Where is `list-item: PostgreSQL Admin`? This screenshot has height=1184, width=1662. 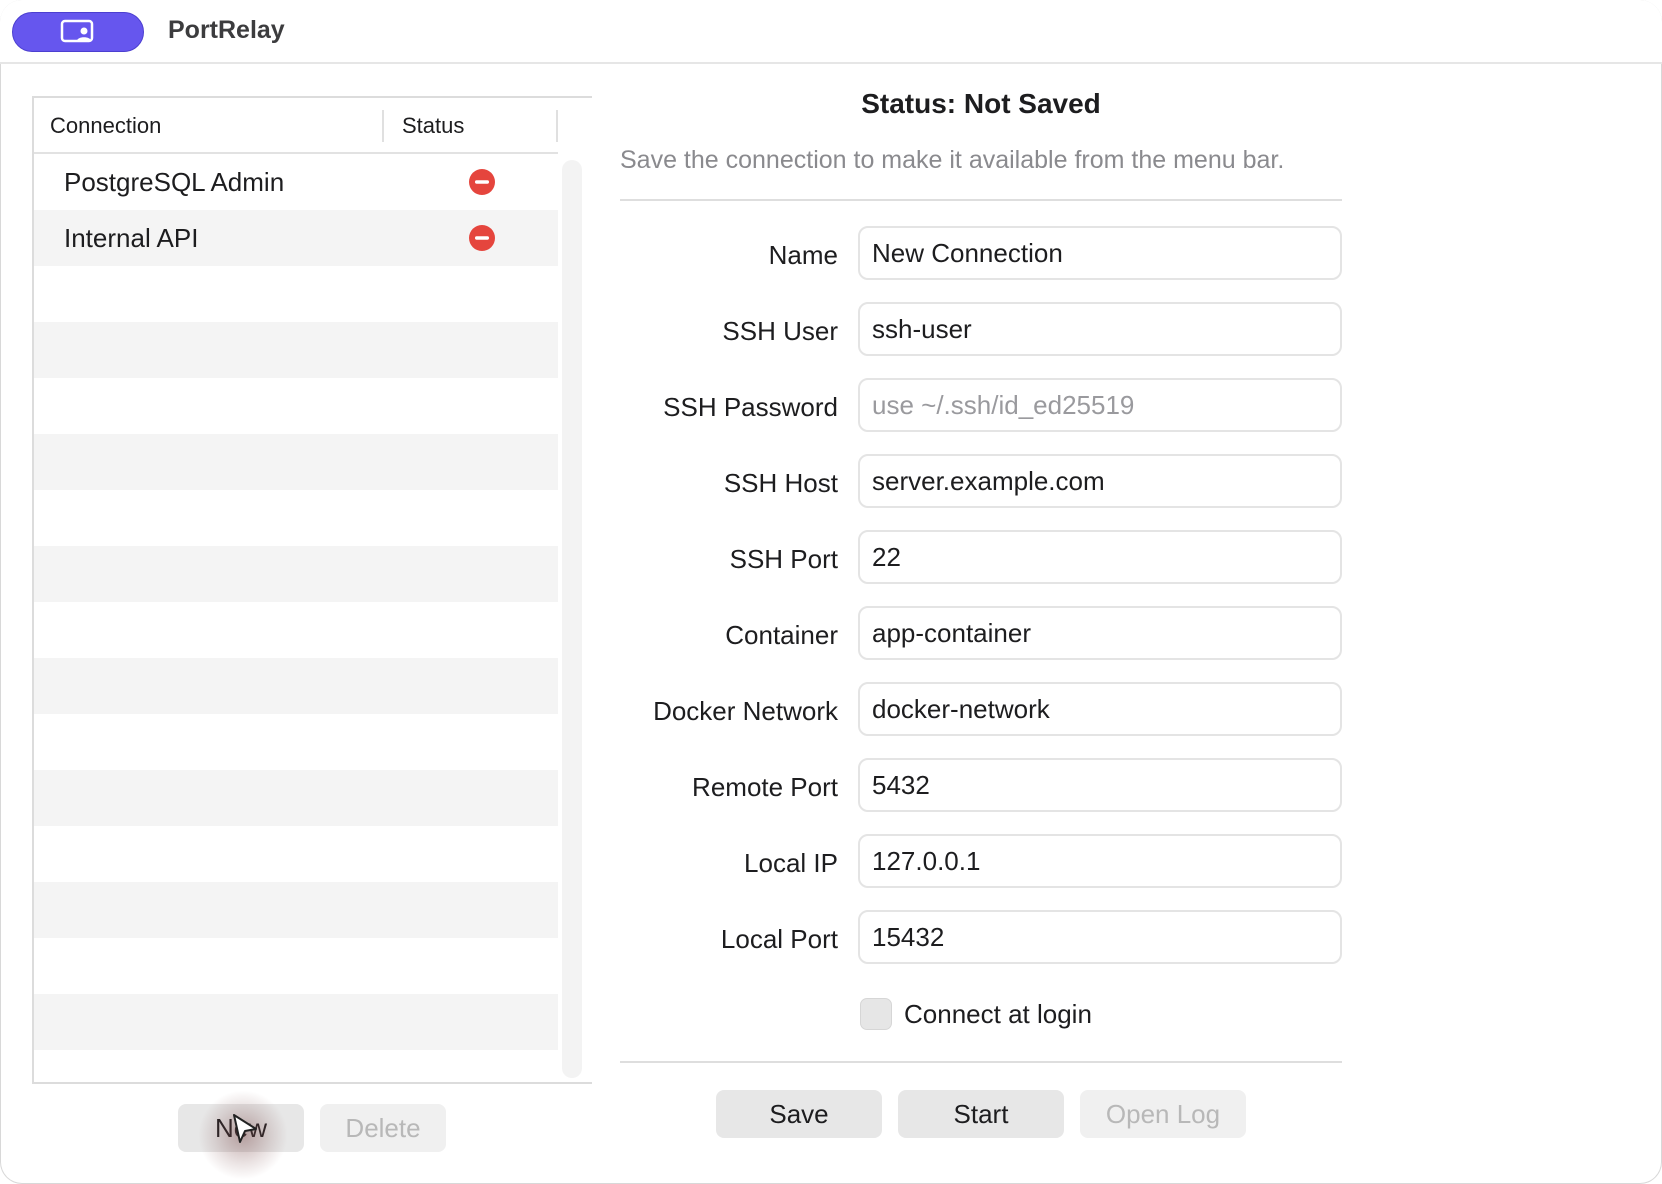 list-item: PostgreSQL Admin is located at coordinates (296, 182).